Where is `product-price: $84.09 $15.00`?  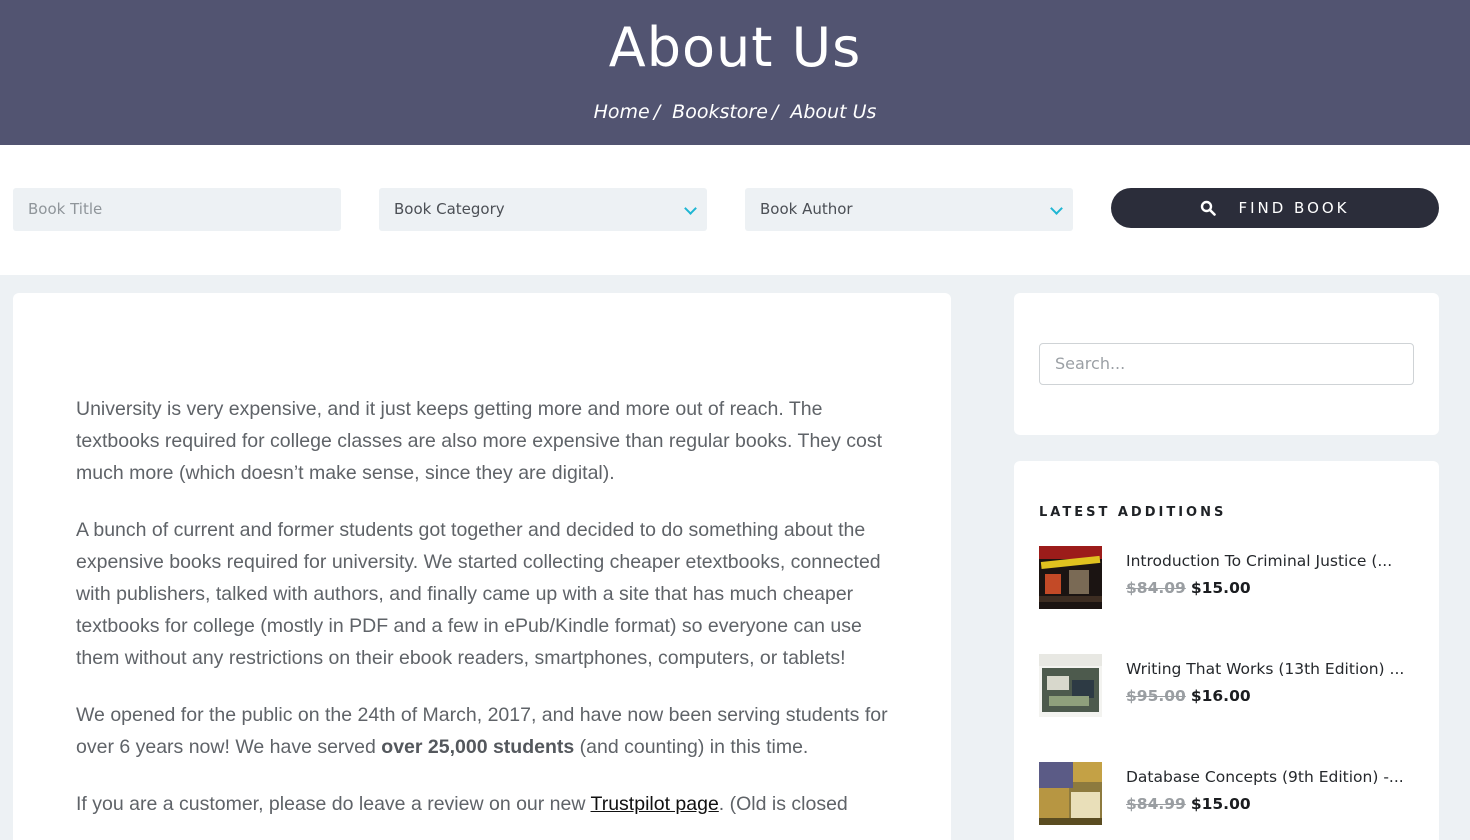
product-price: $84.09 $15.00 is located at coordinates (1188, 588).